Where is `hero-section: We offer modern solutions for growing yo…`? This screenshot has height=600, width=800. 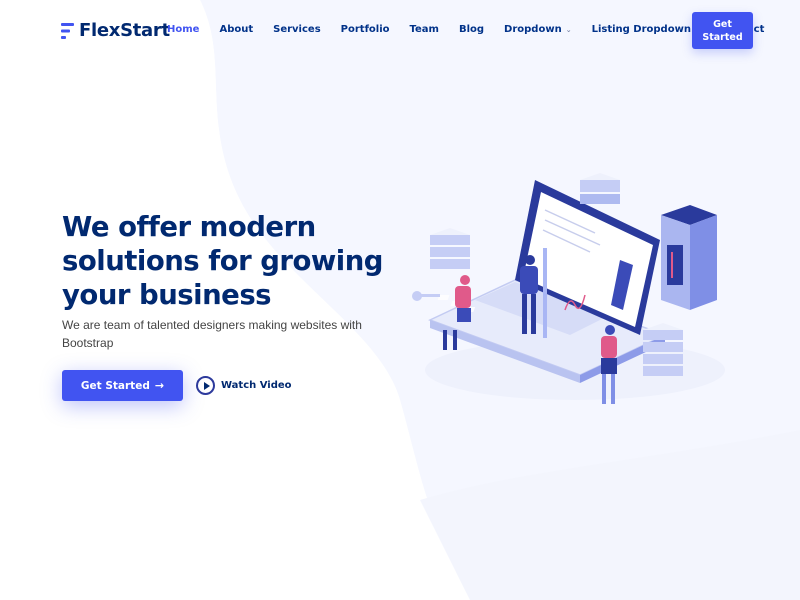 hero-section: We offer modern solutions for growing yo… is located at coordinates (232, 281).